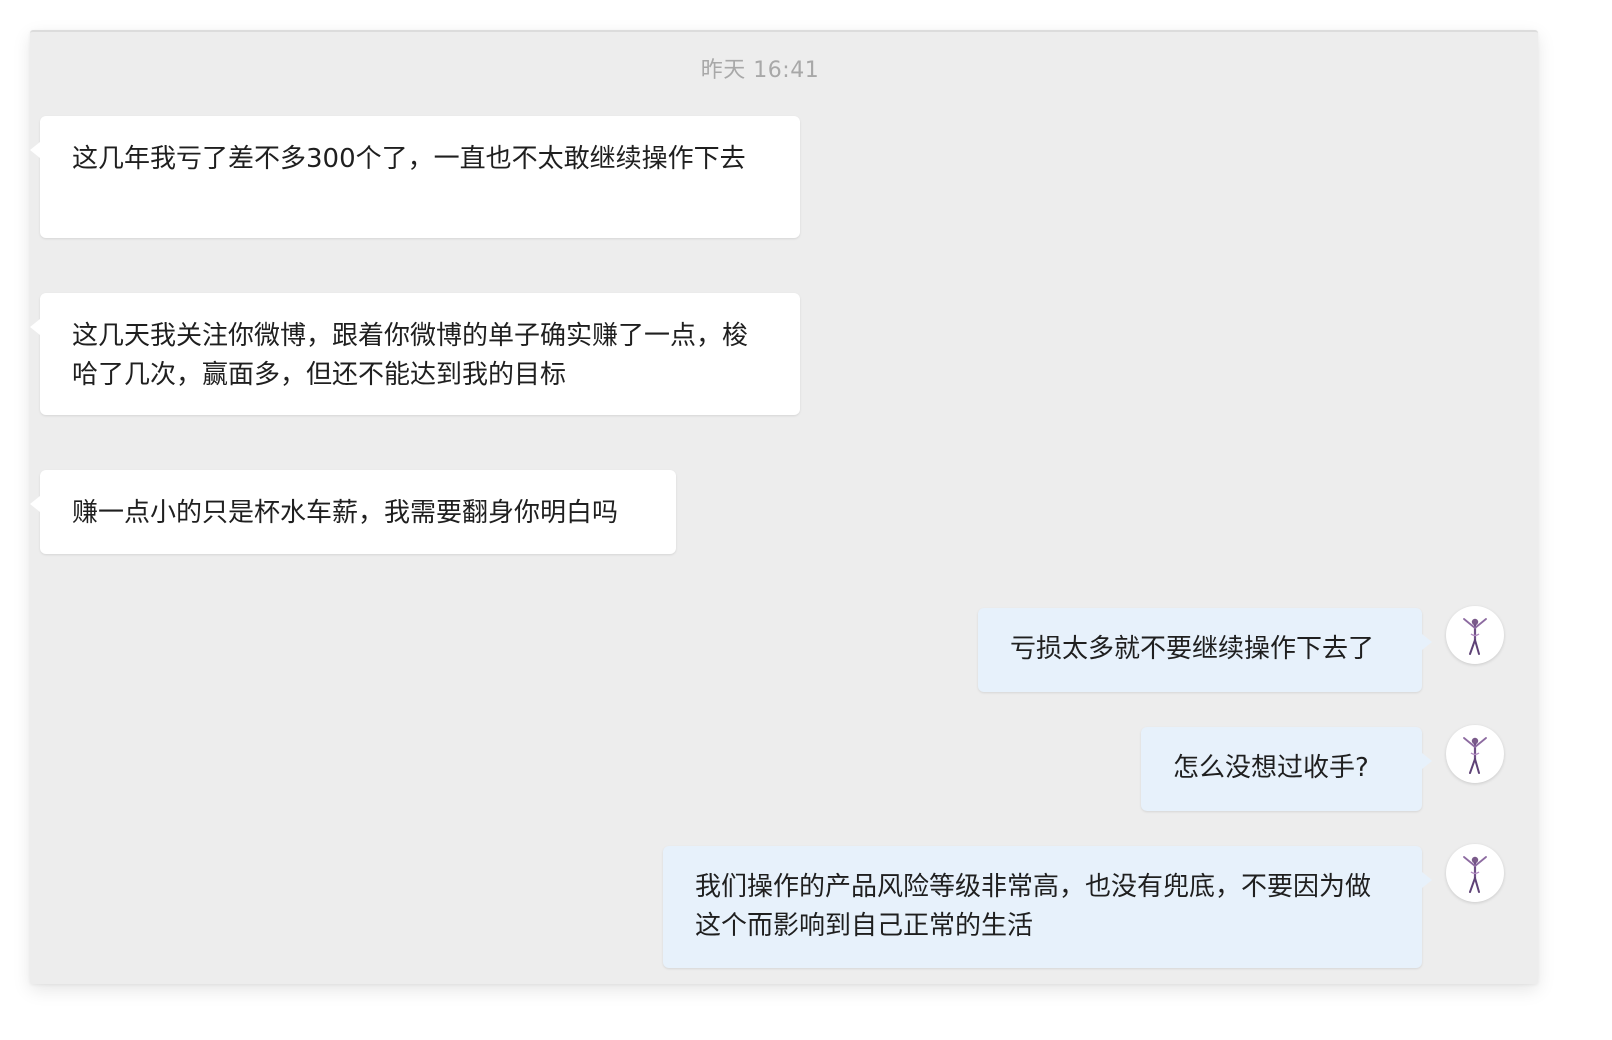 This screenshot has width=1612, height=1040. Describe the element at coordinates (1033, 906) in the screenshot. I see `message-text: 我们操作的产品风险等级非常高，也没有兜底，不要因为做这个而影响到自己正常的生活` at that location.